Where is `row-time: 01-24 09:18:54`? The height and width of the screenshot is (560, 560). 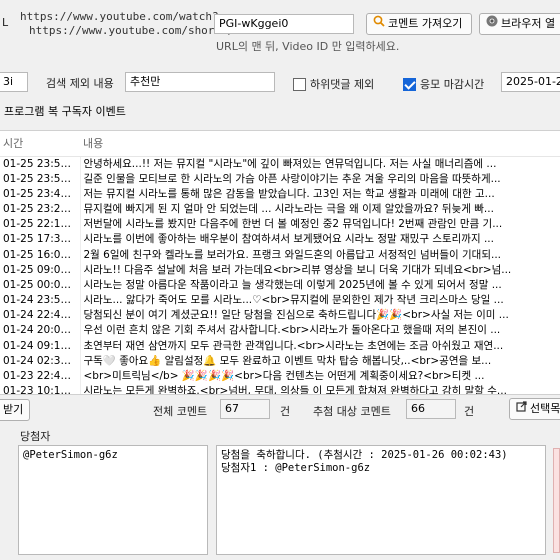 row-time: 01-24 09:18:54 is located at coordinates (40, 346).